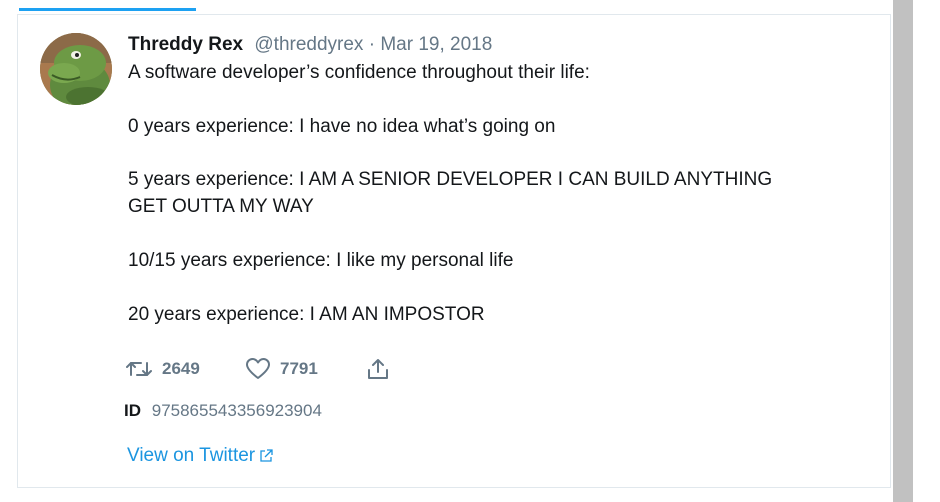  I want to click on heart-icon, so click(258, 368).